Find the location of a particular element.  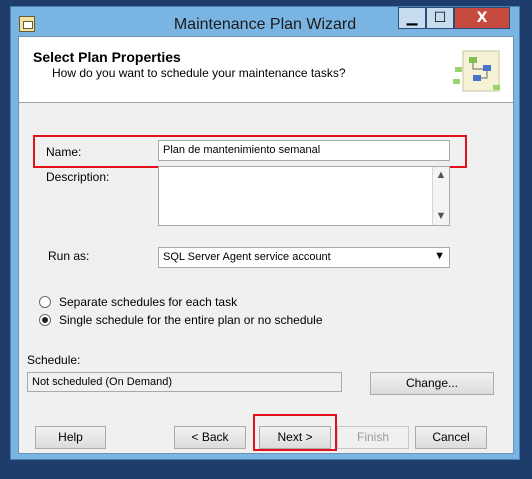

single-schedule-radio is located at coordinates (45, 320).